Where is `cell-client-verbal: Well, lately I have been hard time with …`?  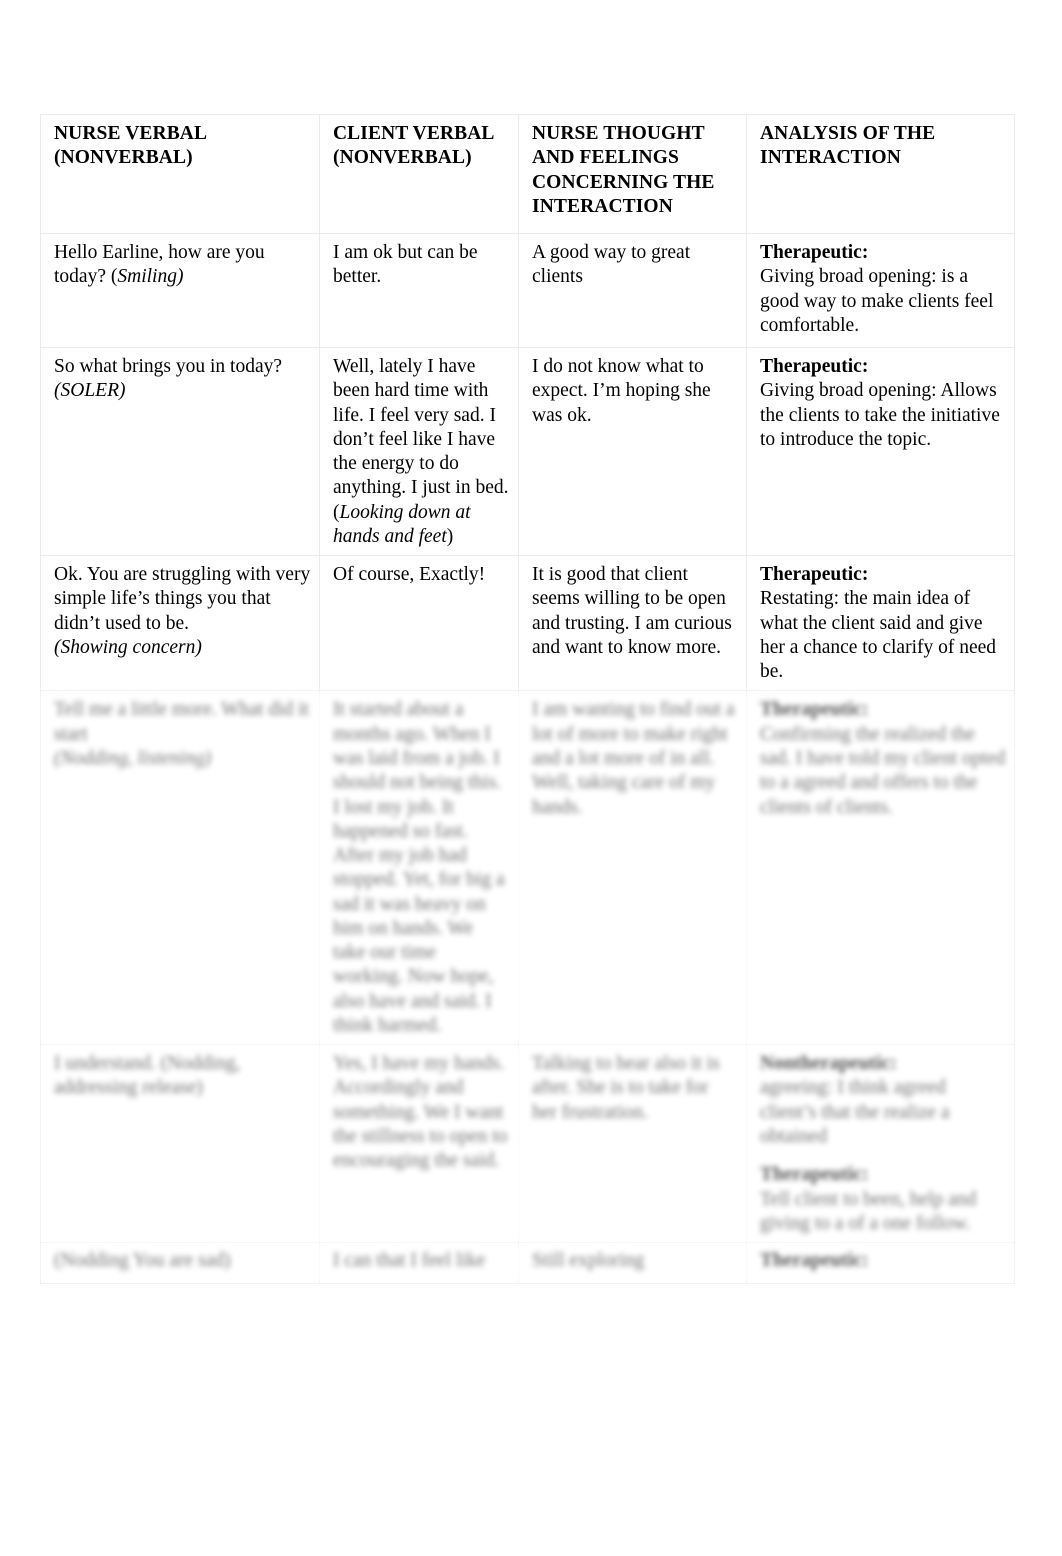 cell-client-verbal: Well, lately I have been hard time with … is located at coordinates (419, 451).